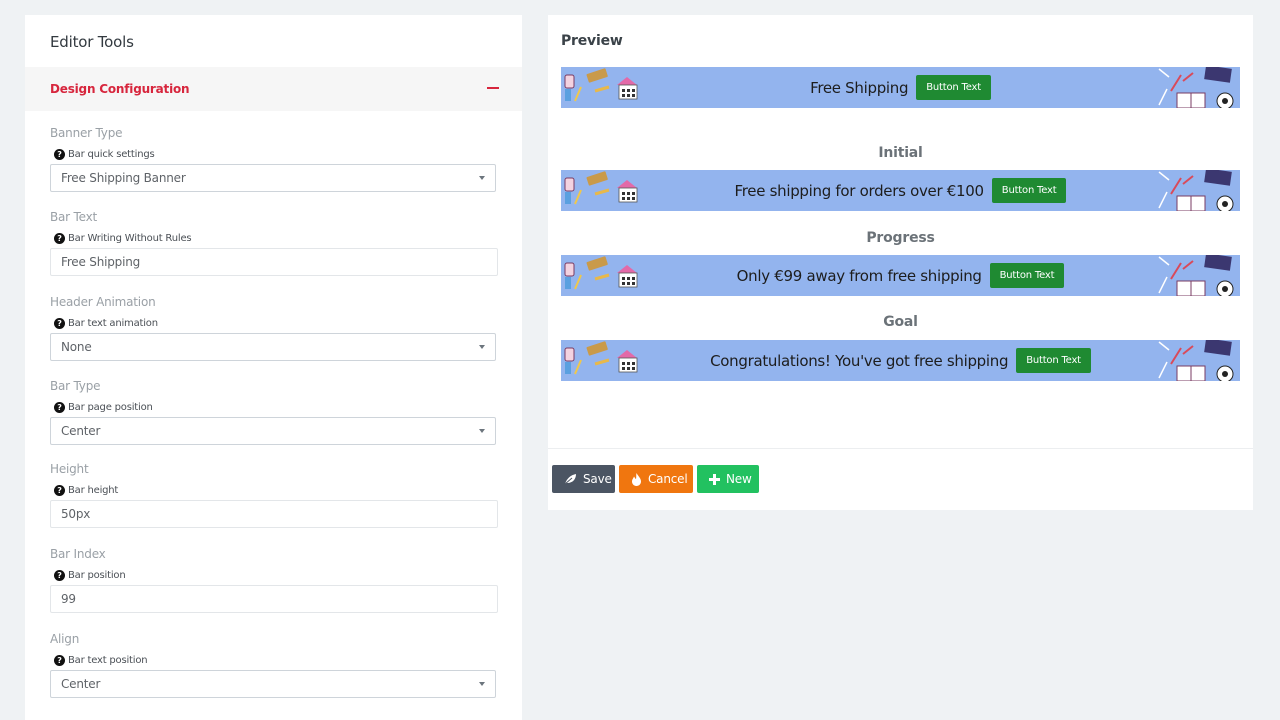 The height and width of the screenshot is (720, 1280). What do you see at coordinates (900, 448) in the screenshot?
I see `divider` at bounding box center [900, 448].